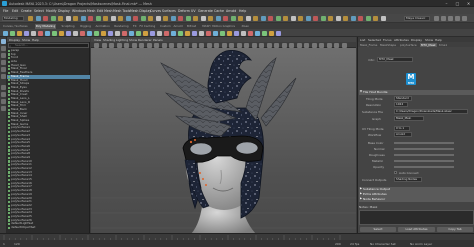 This screenshot has height=247, width=474. I want to click on menu-mesh: Mesh, so click(91, 11).